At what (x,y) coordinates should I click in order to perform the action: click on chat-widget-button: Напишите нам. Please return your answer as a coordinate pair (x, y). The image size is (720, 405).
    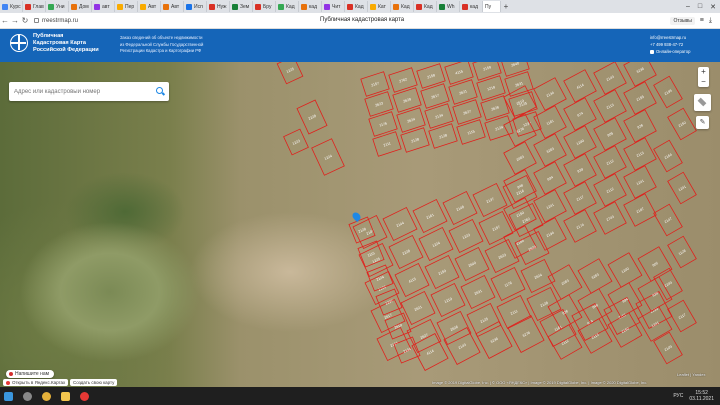
    Looking at the image, I should click on (30, 374).